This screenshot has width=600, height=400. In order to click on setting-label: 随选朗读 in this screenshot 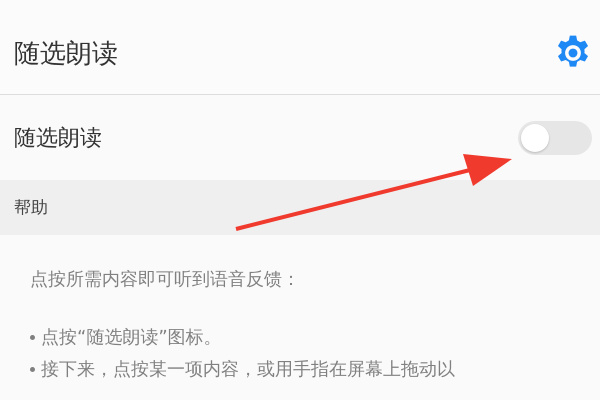, I will do `click(58, 138)`.